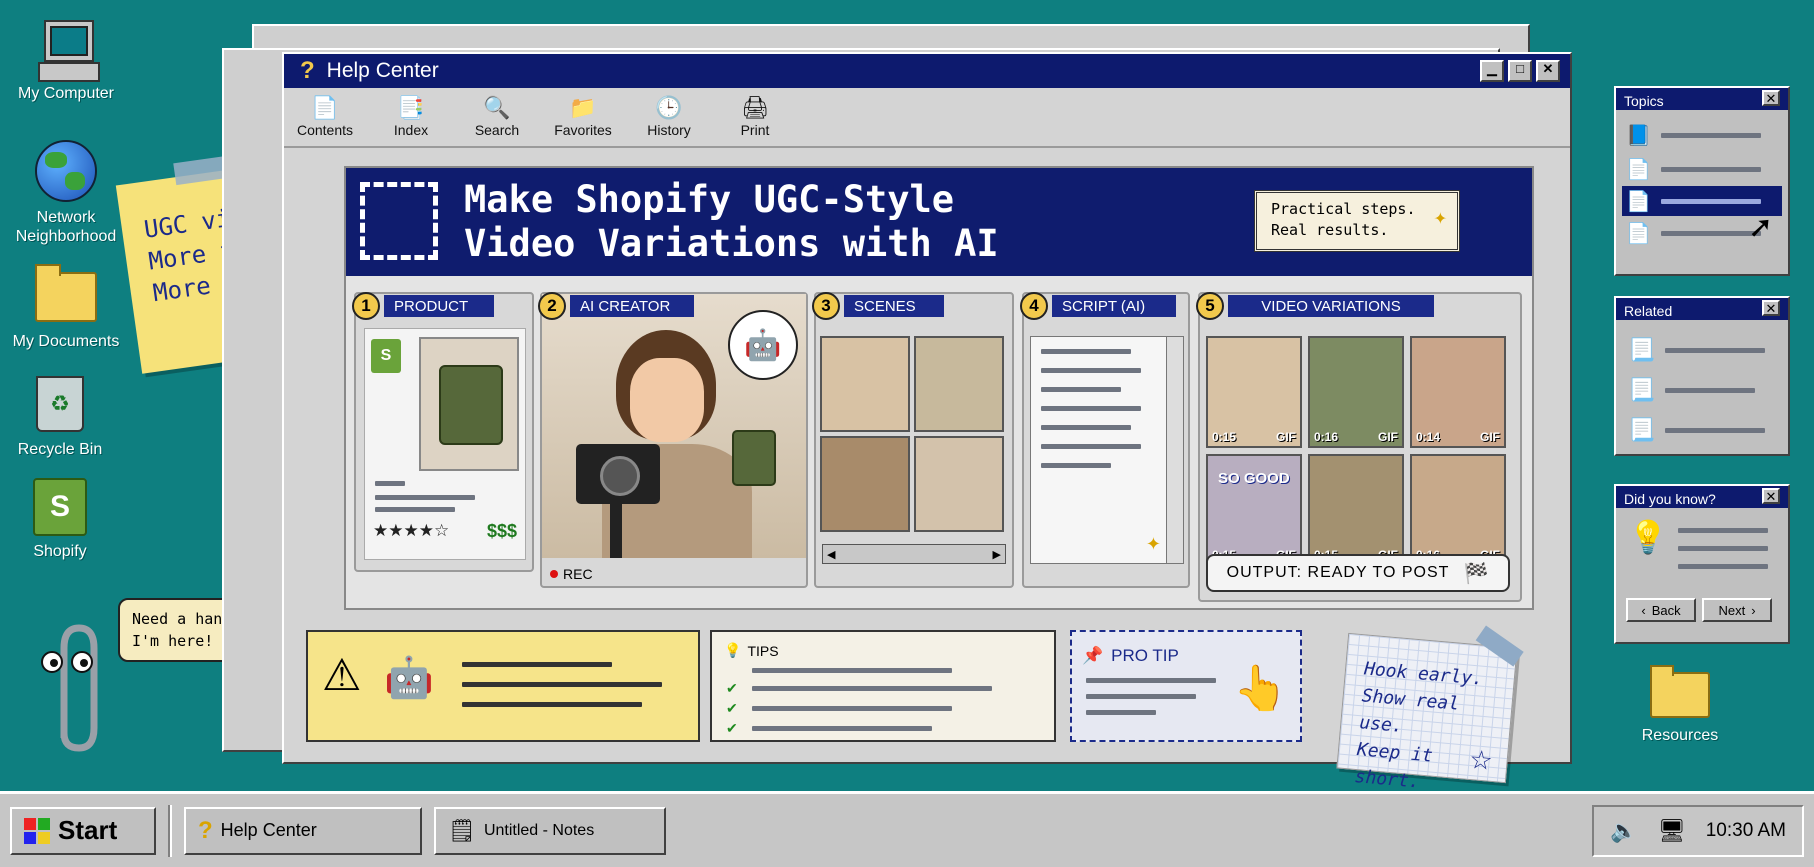  Describe the element at coordinates (409, 678) in the screenshot. I see `robot-icon: 🤖` at that location.